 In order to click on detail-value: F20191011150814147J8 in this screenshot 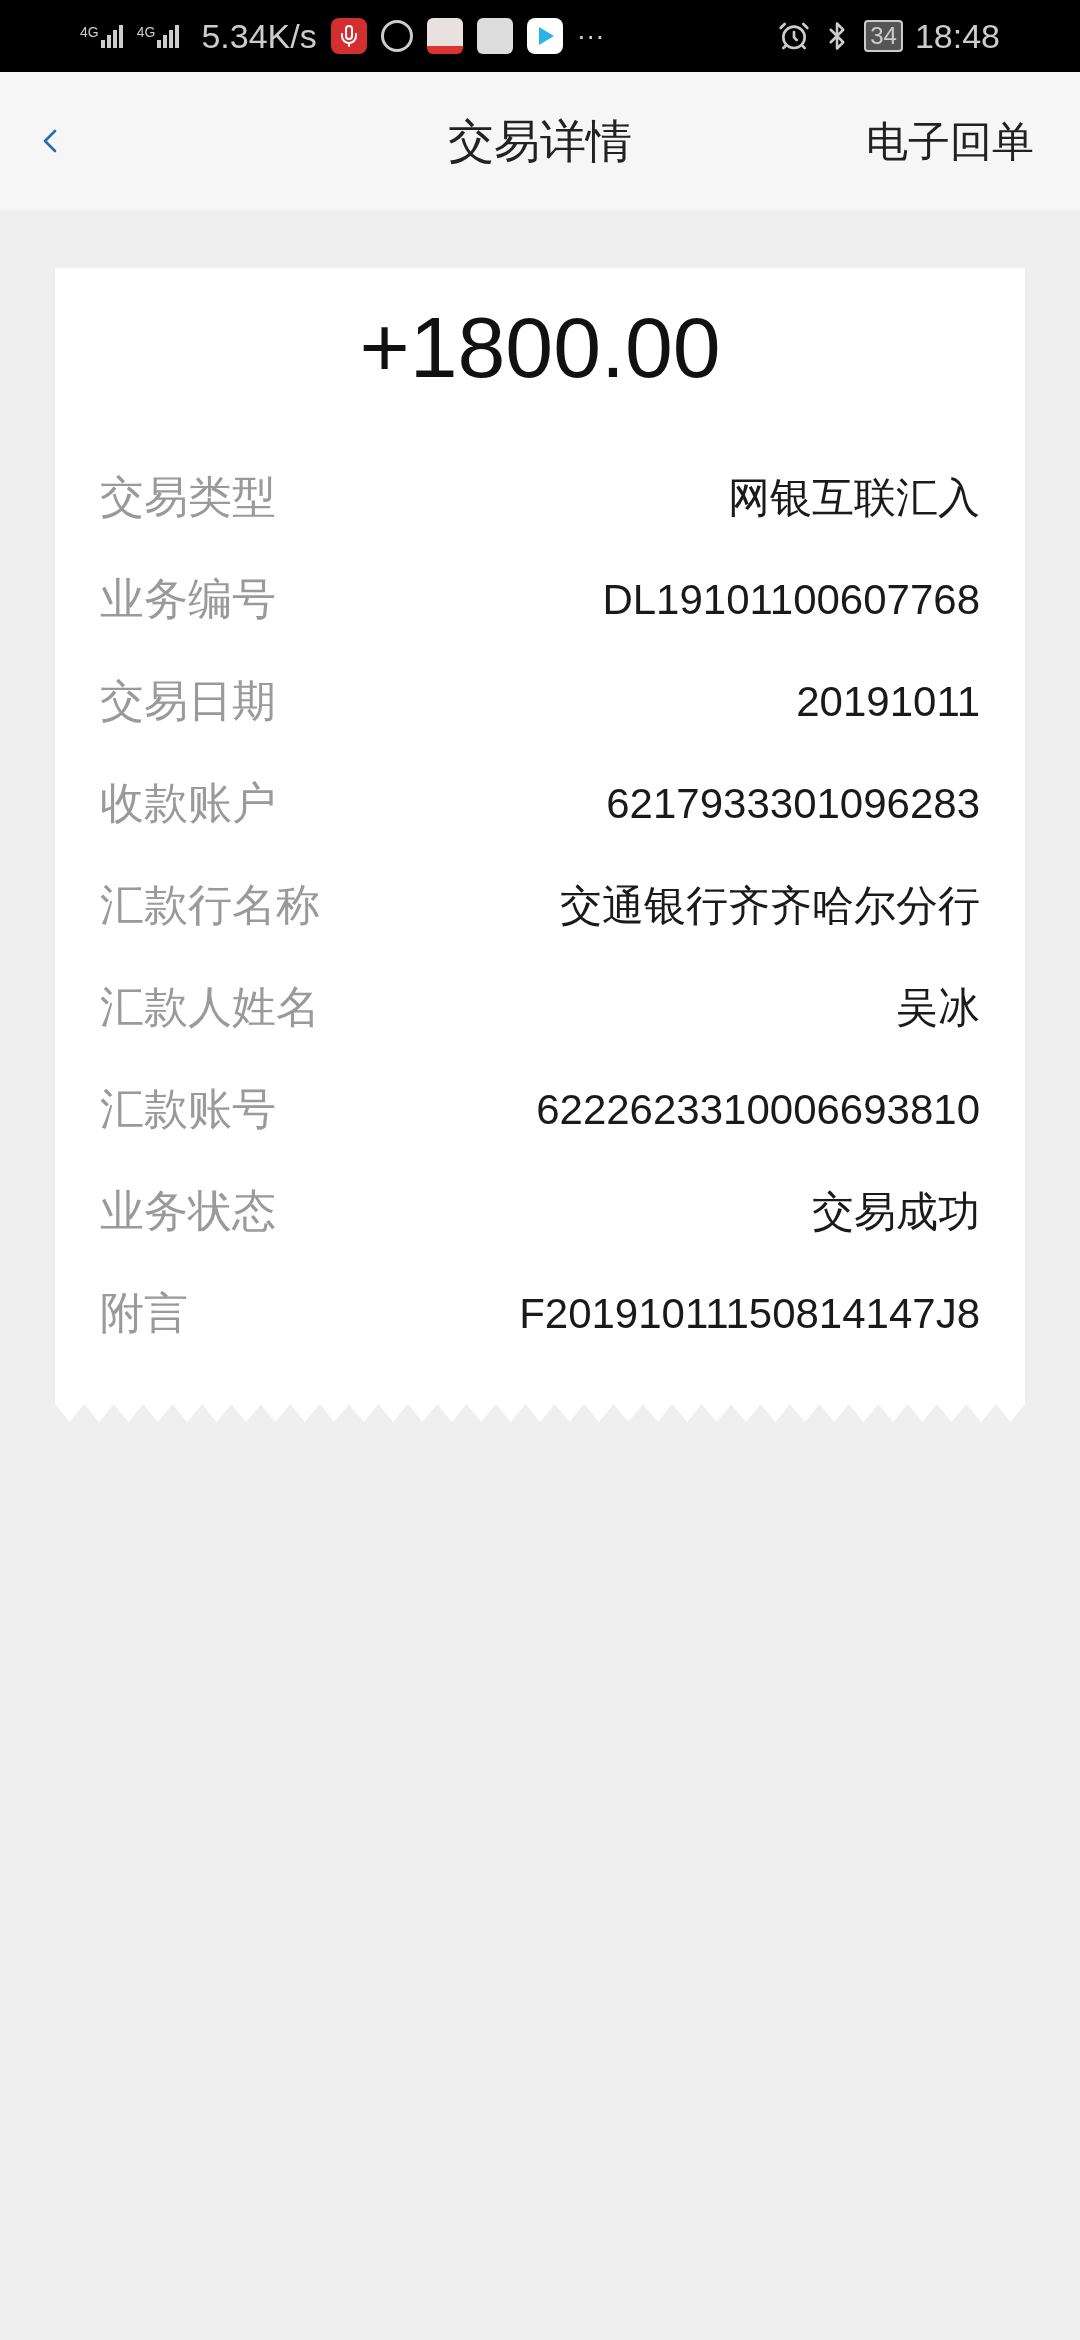, I will do `click(749, 1313)`.